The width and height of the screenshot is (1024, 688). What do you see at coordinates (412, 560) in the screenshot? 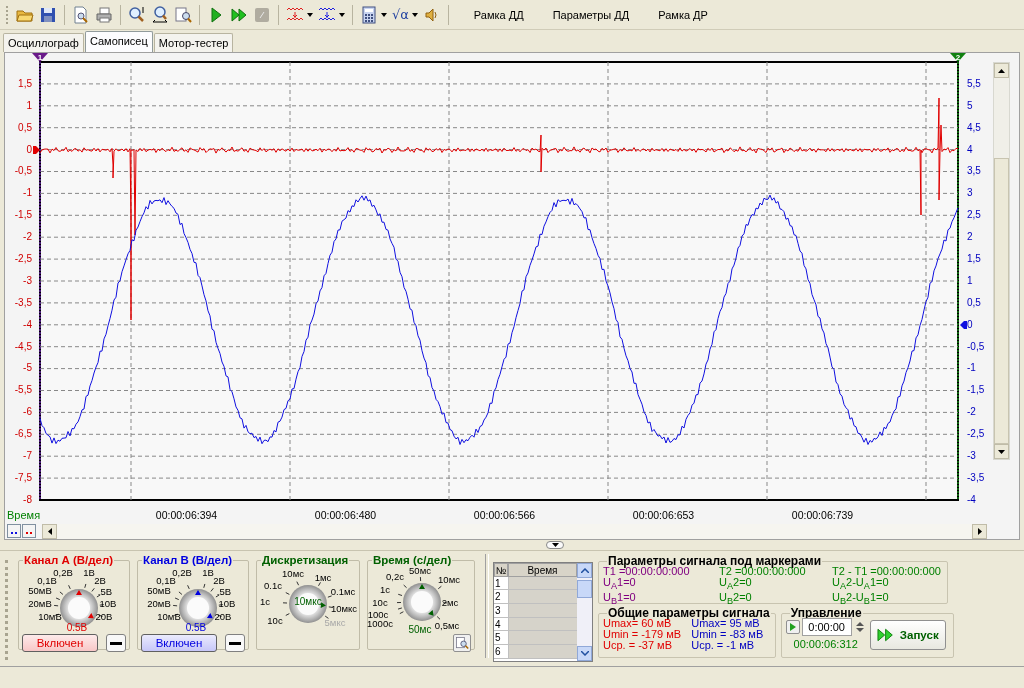
I see `group-title: Время (с/дел)` at bounding box center [412, 560].